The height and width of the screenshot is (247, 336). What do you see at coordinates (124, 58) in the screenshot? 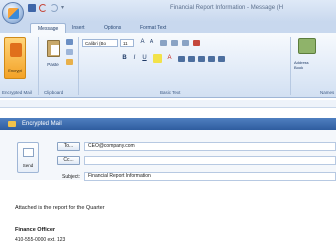
I see `bold-button: B` at bounding box center [124, 58].